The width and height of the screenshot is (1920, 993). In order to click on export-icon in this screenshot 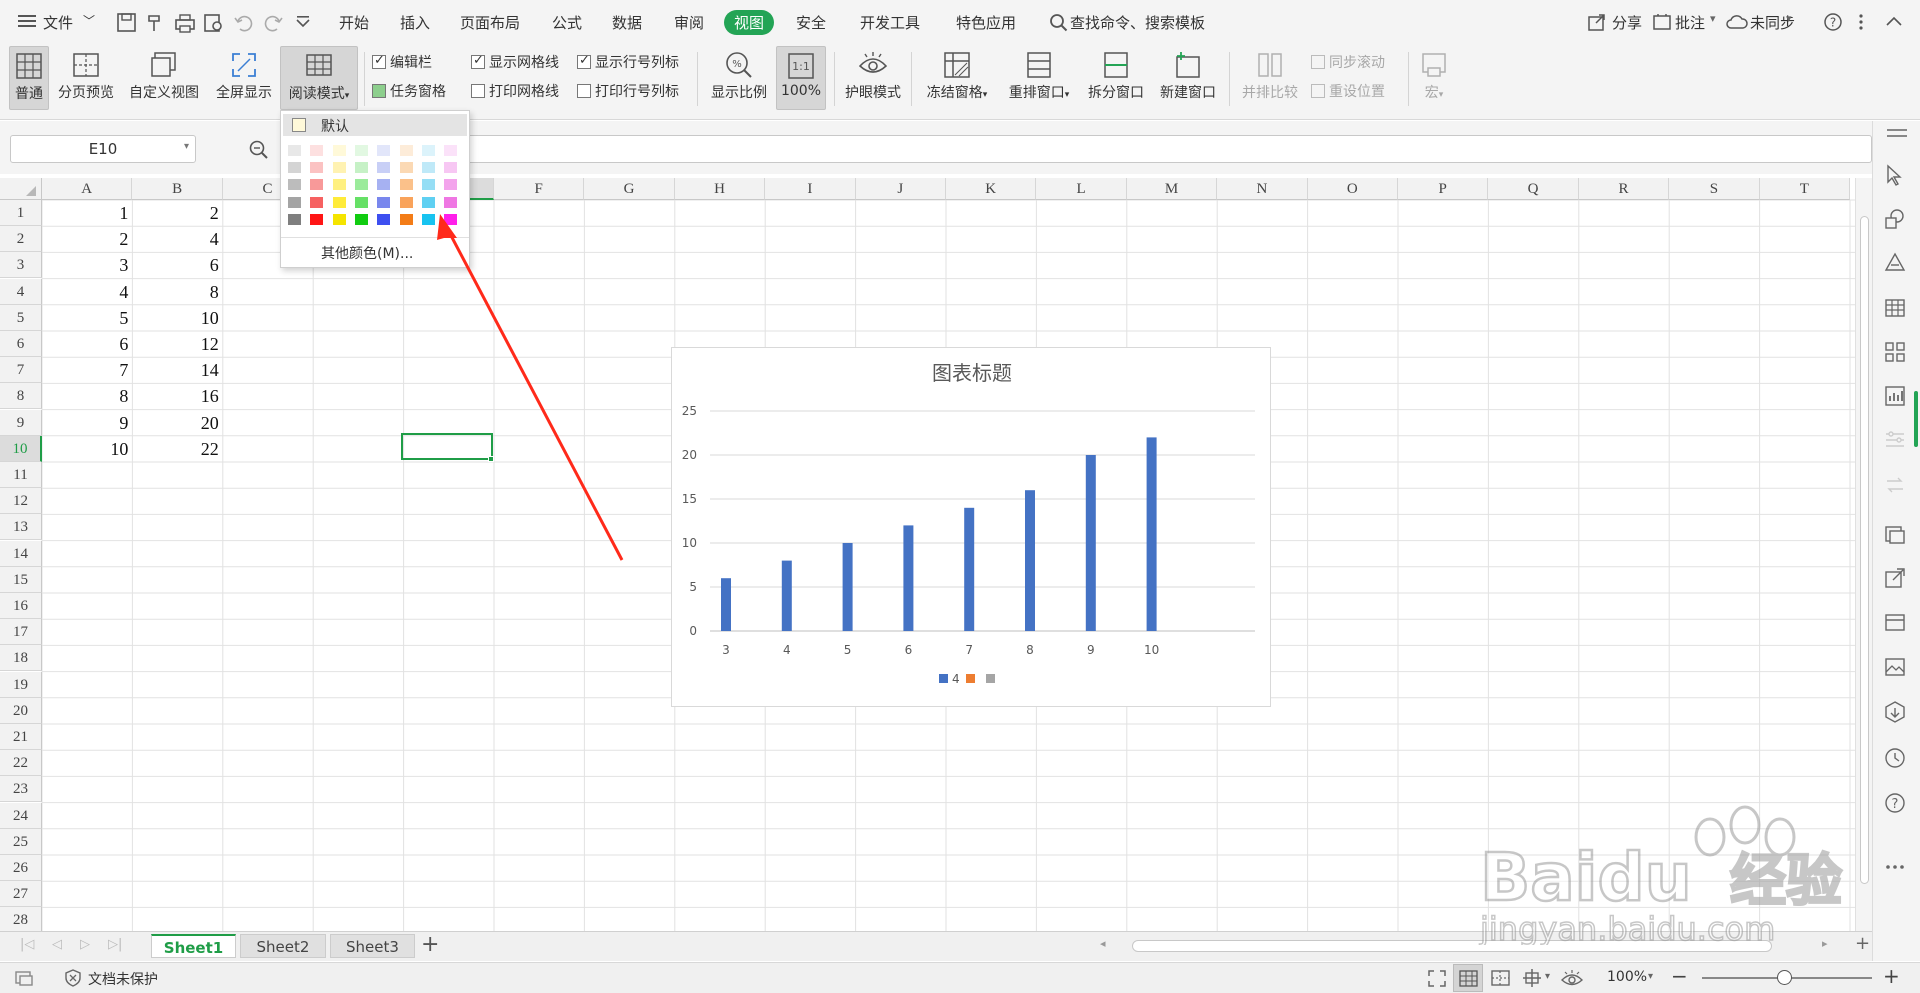, I will do `click(1895, 578)`.